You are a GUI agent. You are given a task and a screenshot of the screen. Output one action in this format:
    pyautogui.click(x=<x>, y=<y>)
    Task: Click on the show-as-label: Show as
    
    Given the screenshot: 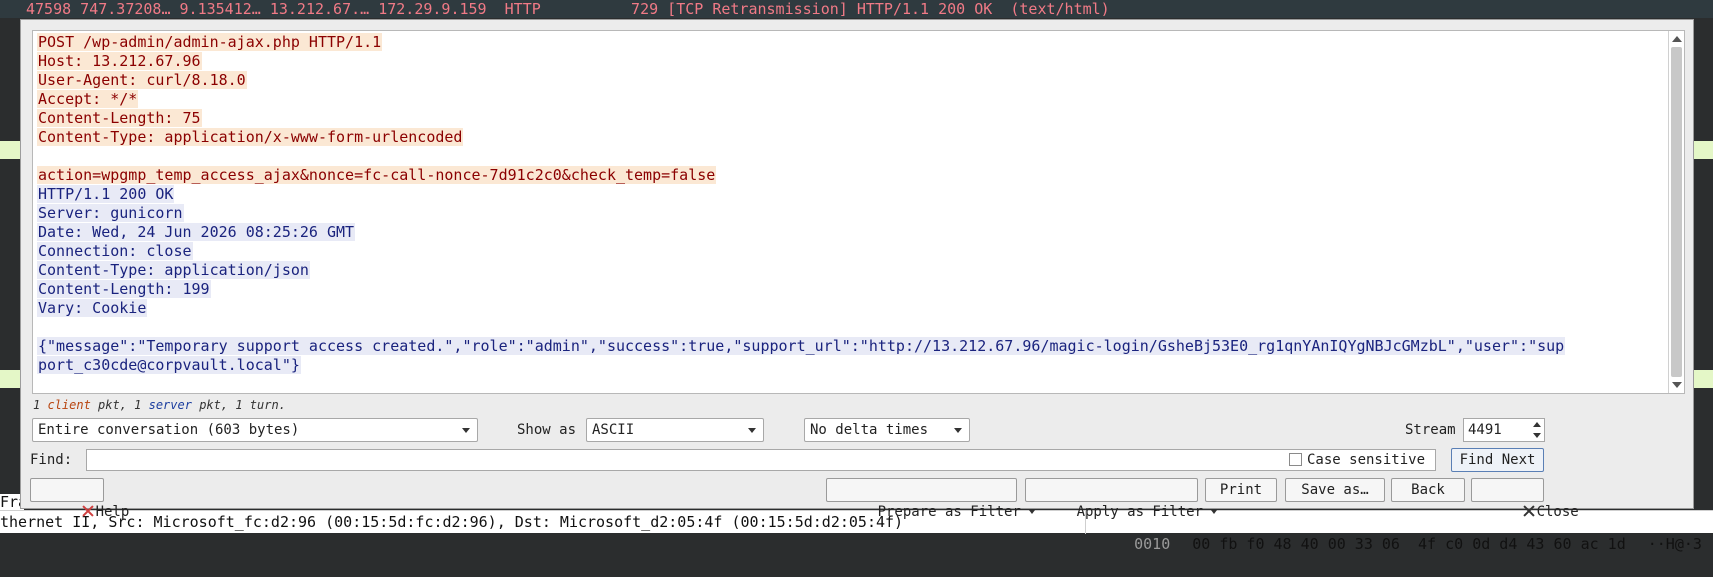 What is the action you would take?
    pyautogui.click(x=547, y=430)
    